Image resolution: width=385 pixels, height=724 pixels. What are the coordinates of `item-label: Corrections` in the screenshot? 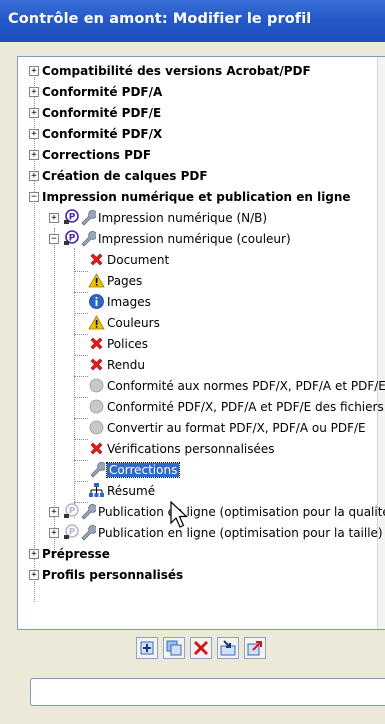 It's located at (143, 470).